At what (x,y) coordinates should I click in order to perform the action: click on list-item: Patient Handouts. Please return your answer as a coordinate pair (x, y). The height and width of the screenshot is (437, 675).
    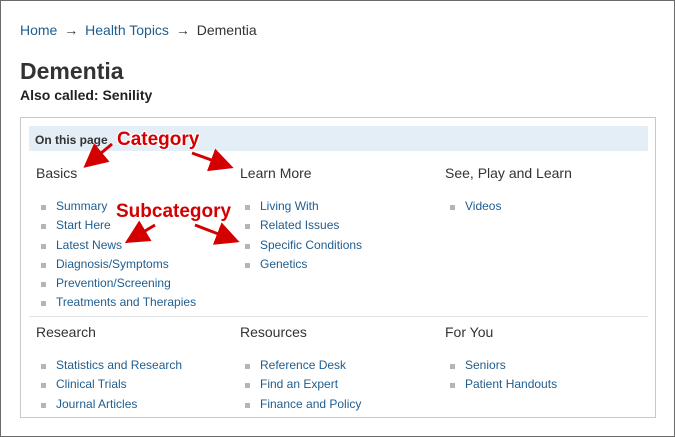
    Looking at the image, I should click on (501, 384).